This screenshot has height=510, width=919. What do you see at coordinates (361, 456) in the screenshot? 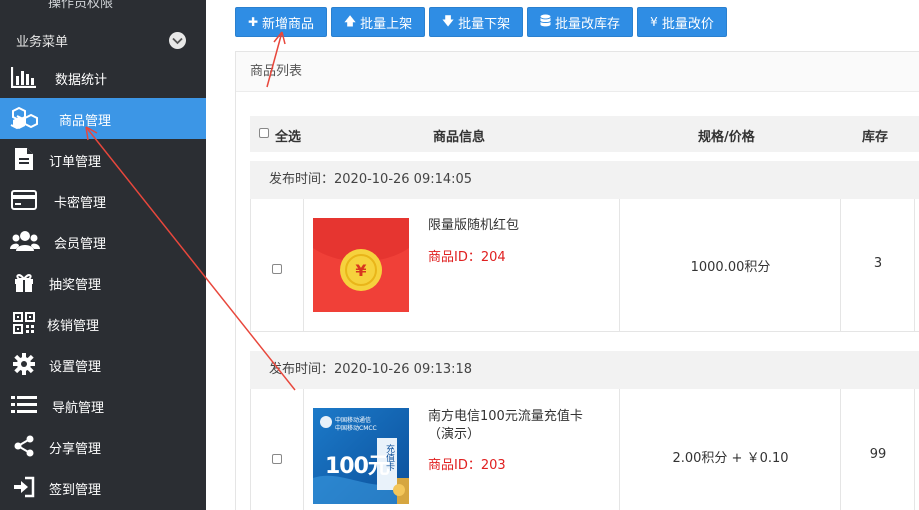
I see `telecom-card-thumbnail: 中国移动通信 中国移动CMCC 100元 充值卡` at bounding box center [361, 456].